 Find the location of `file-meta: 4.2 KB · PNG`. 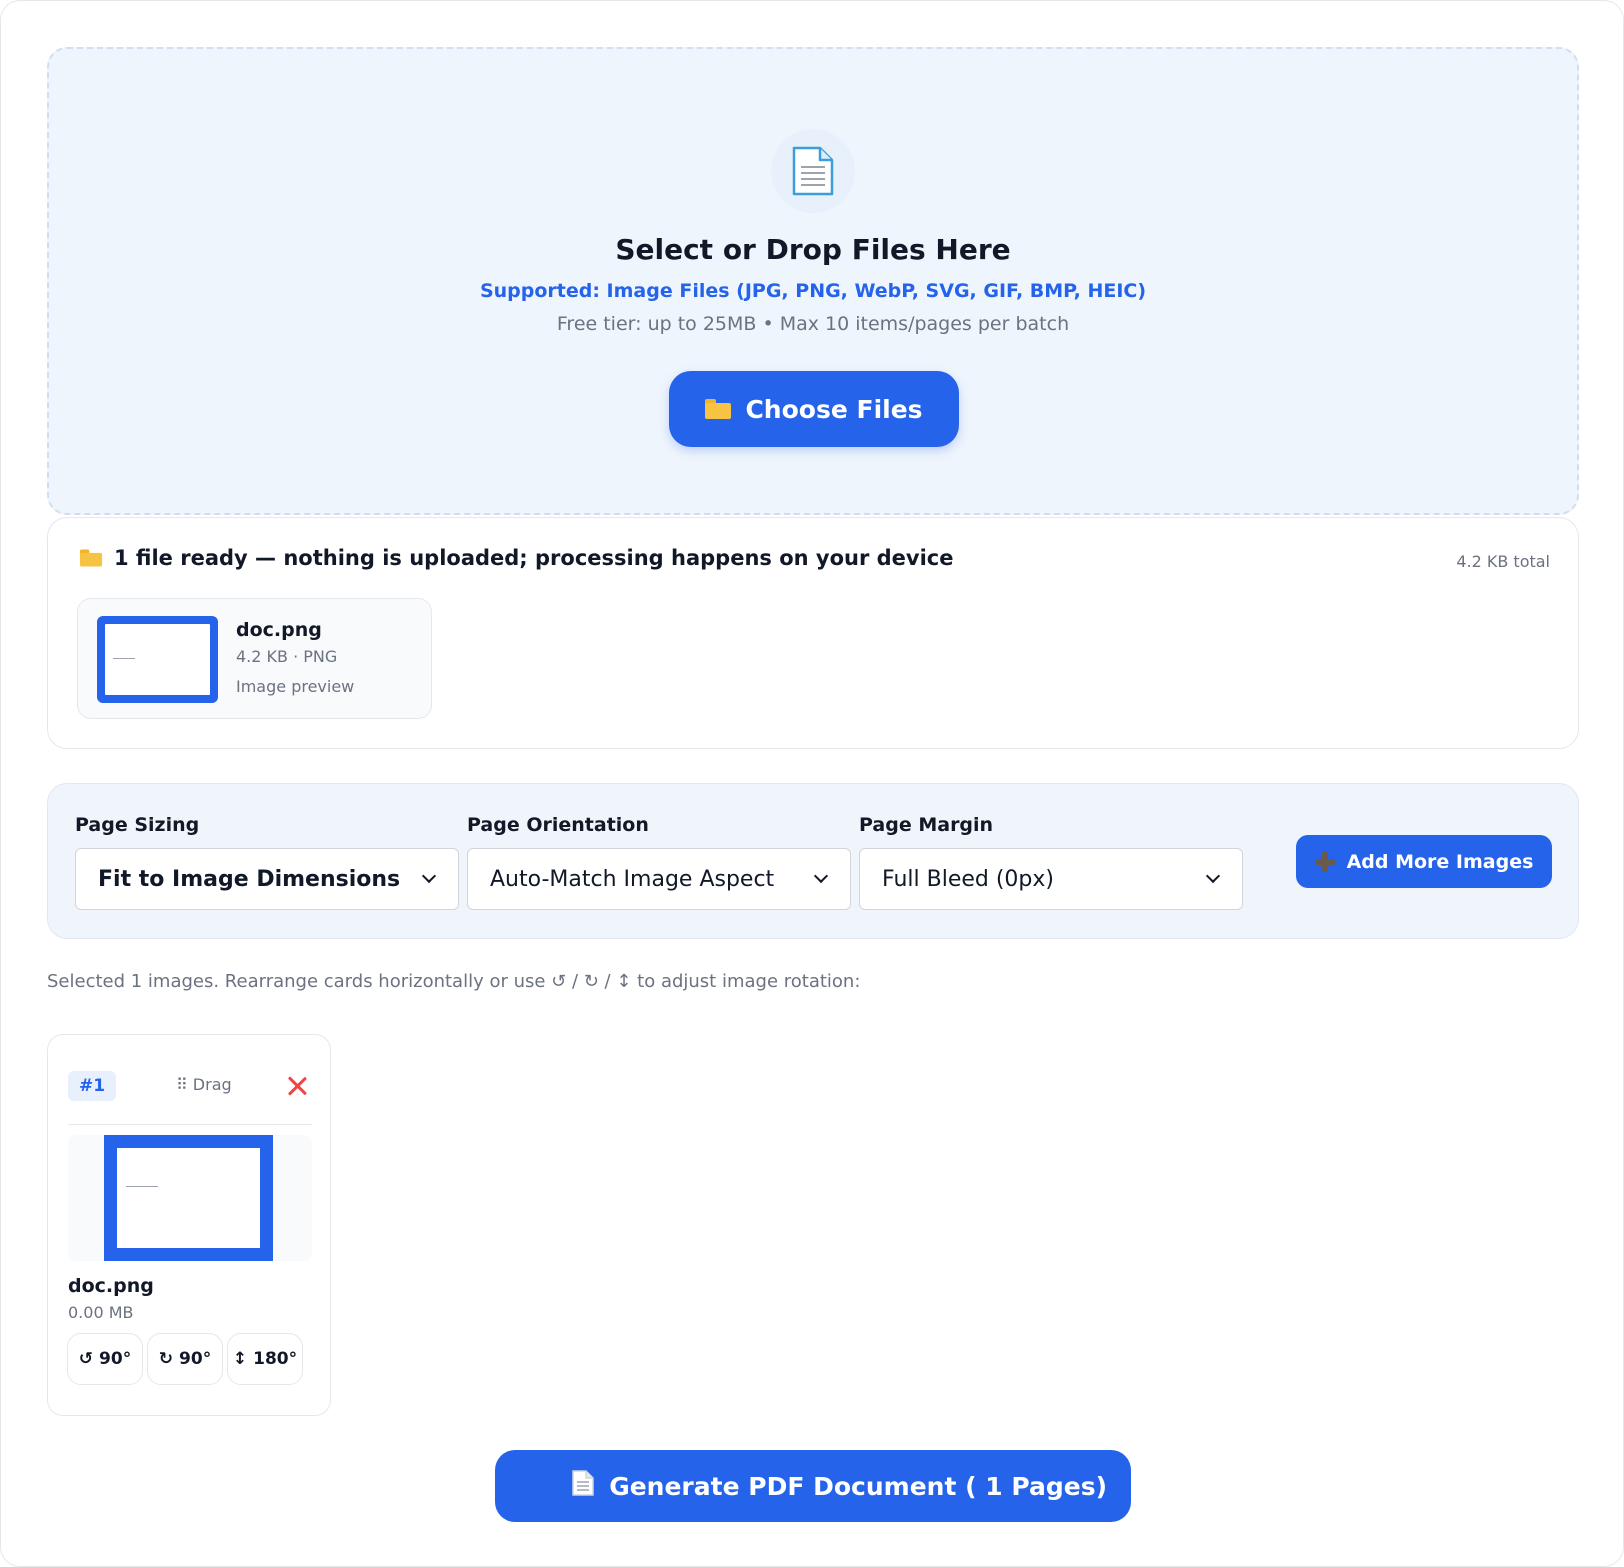

file-meta: 4.2 KB · PNG is located at coordinates (287, 656).